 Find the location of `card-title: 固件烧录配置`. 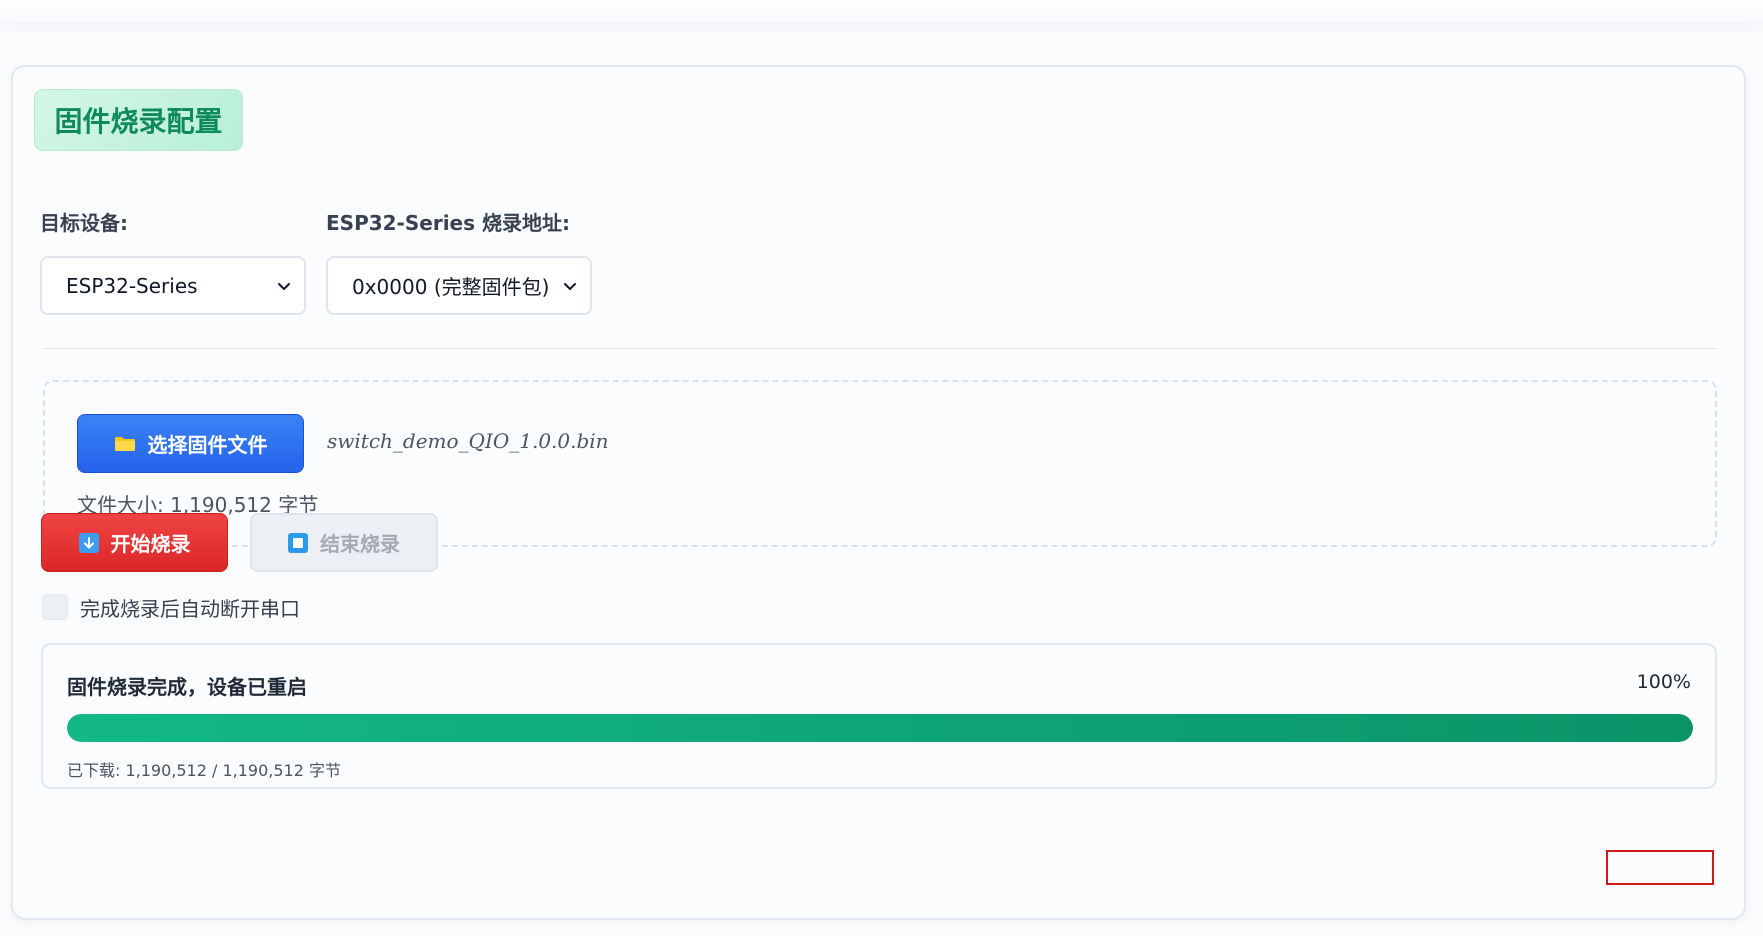

card-title: 固件烧录配置 is located at coordinates (138, 120).